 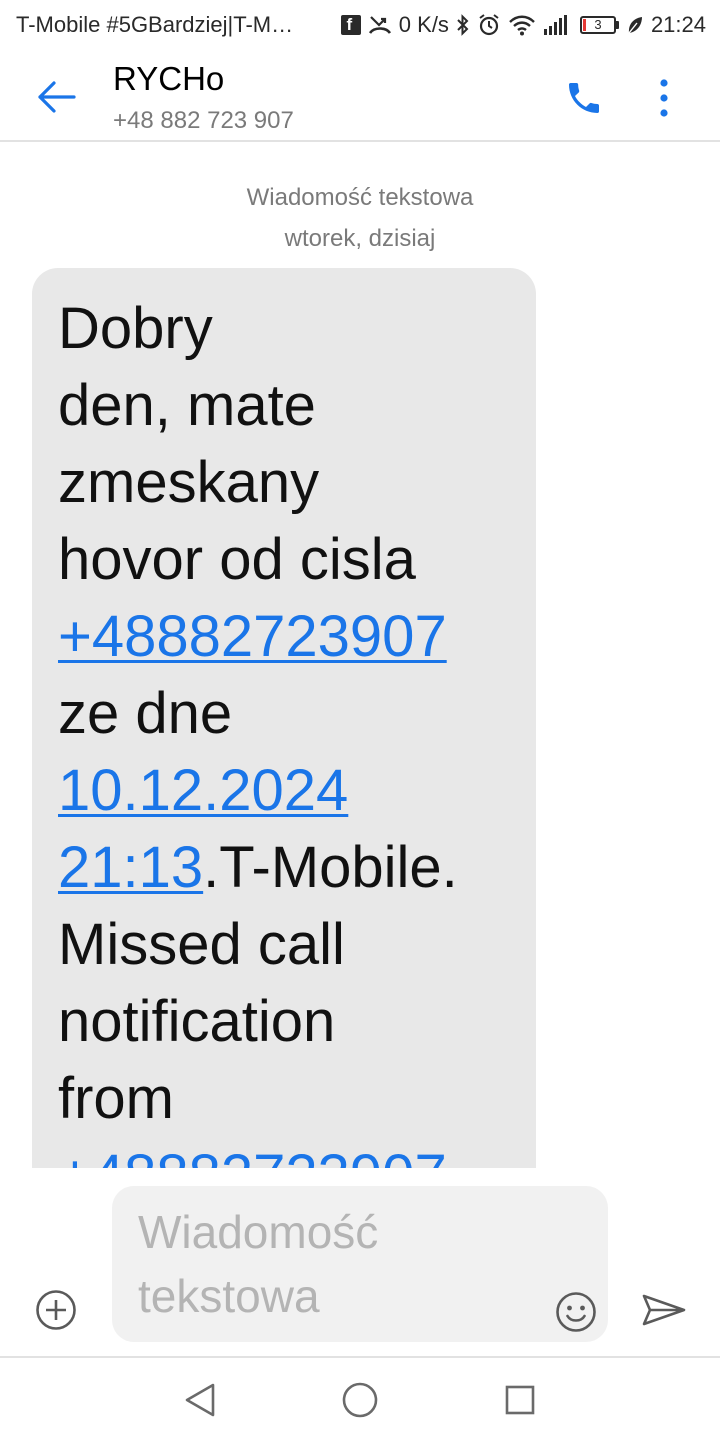 What do you see at coordinates (463, 25) in the screenshot?
I see `bluetooth-icon` at bounding box center [463, 25].